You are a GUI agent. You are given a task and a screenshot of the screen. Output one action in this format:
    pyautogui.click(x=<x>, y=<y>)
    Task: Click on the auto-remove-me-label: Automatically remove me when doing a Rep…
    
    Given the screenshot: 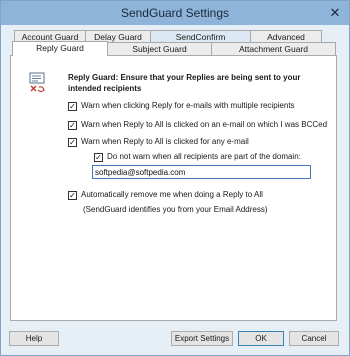 What is the action you would take?
    pyautogui.click(x=172, y=194)
    